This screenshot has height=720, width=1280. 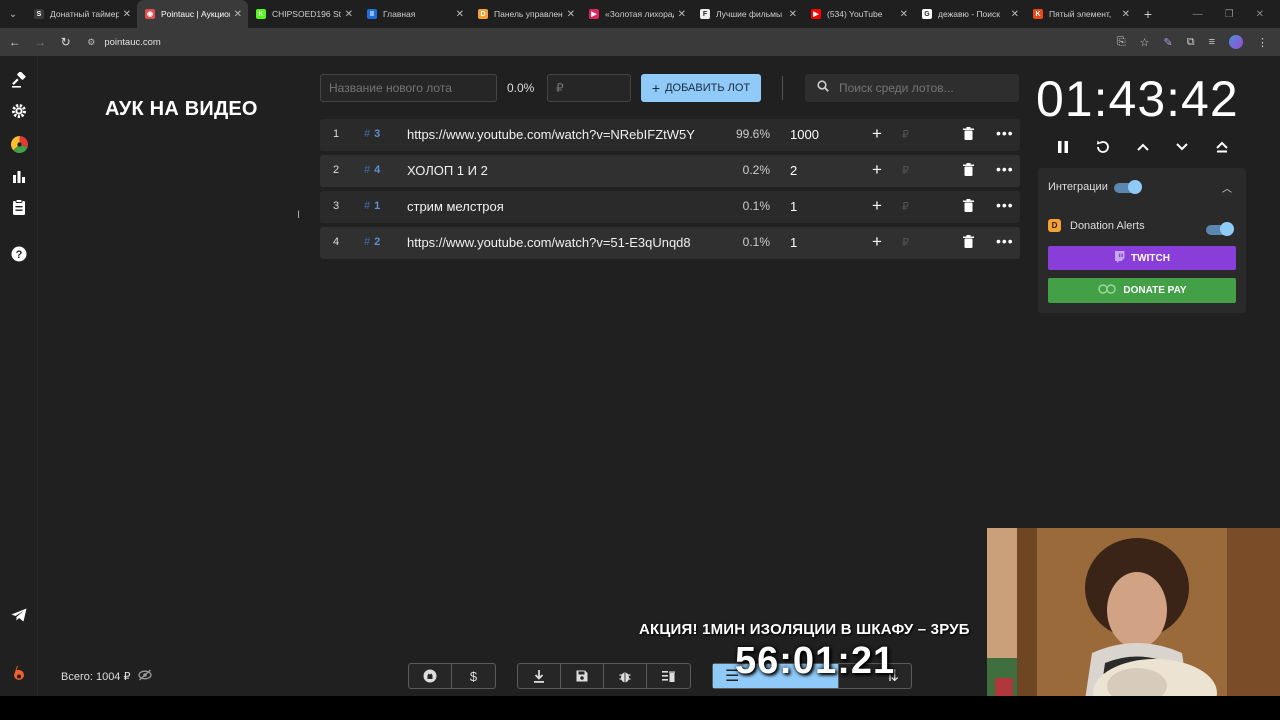 What do you see at coordinates (793, 170) in the screenshot?
I see `lot-amount: 2` at bounding box center [793, 170].